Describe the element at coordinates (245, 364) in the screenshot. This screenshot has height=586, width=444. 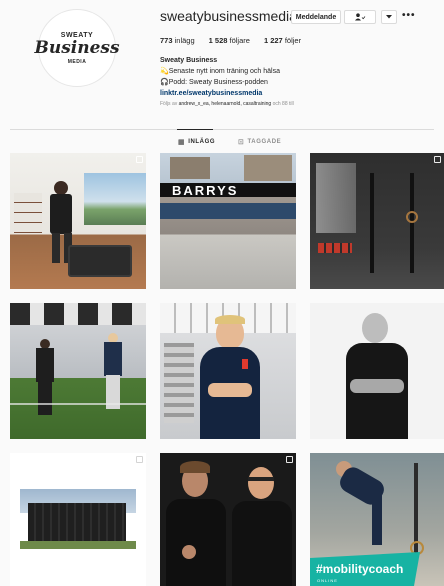
I see `logo-mark` at that location.